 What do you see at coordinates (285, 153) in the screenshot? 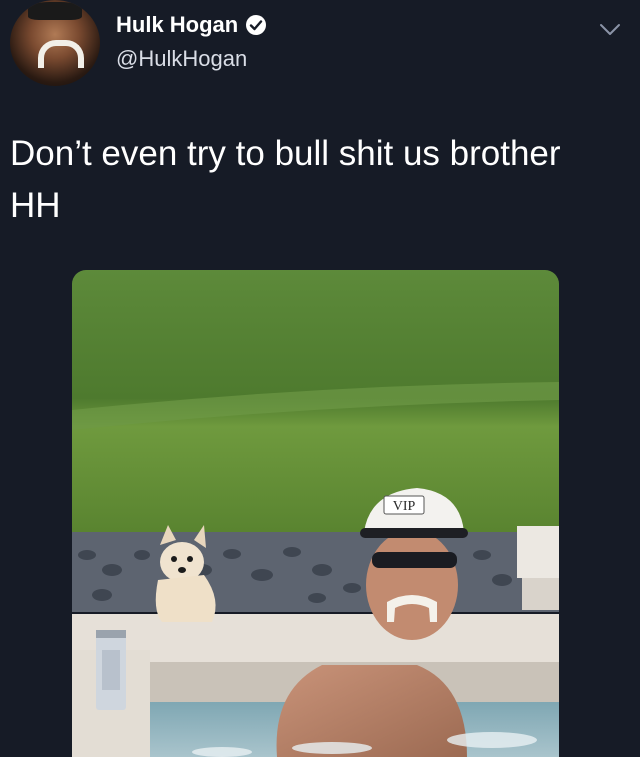
I see `tweet-text-line: Don’t even try to bull shit us brother` at bounding box center [285, 153].